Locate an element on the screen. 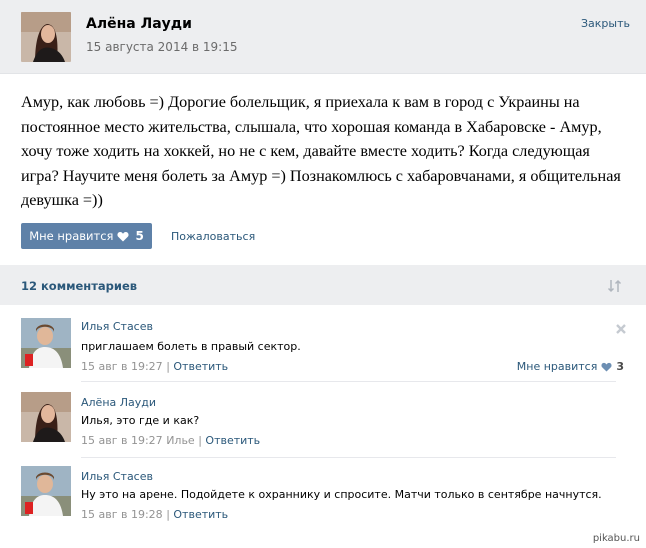  author-name: Алёна Лауди is located at coordinates (139, 24).